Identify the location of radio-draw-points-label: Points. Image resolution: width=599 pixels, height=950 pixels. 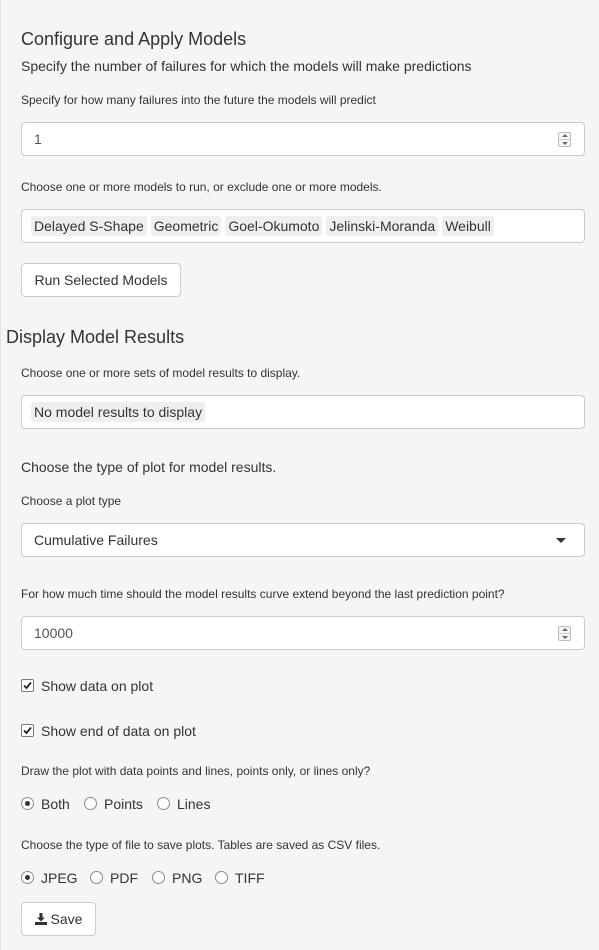
(123, 804).